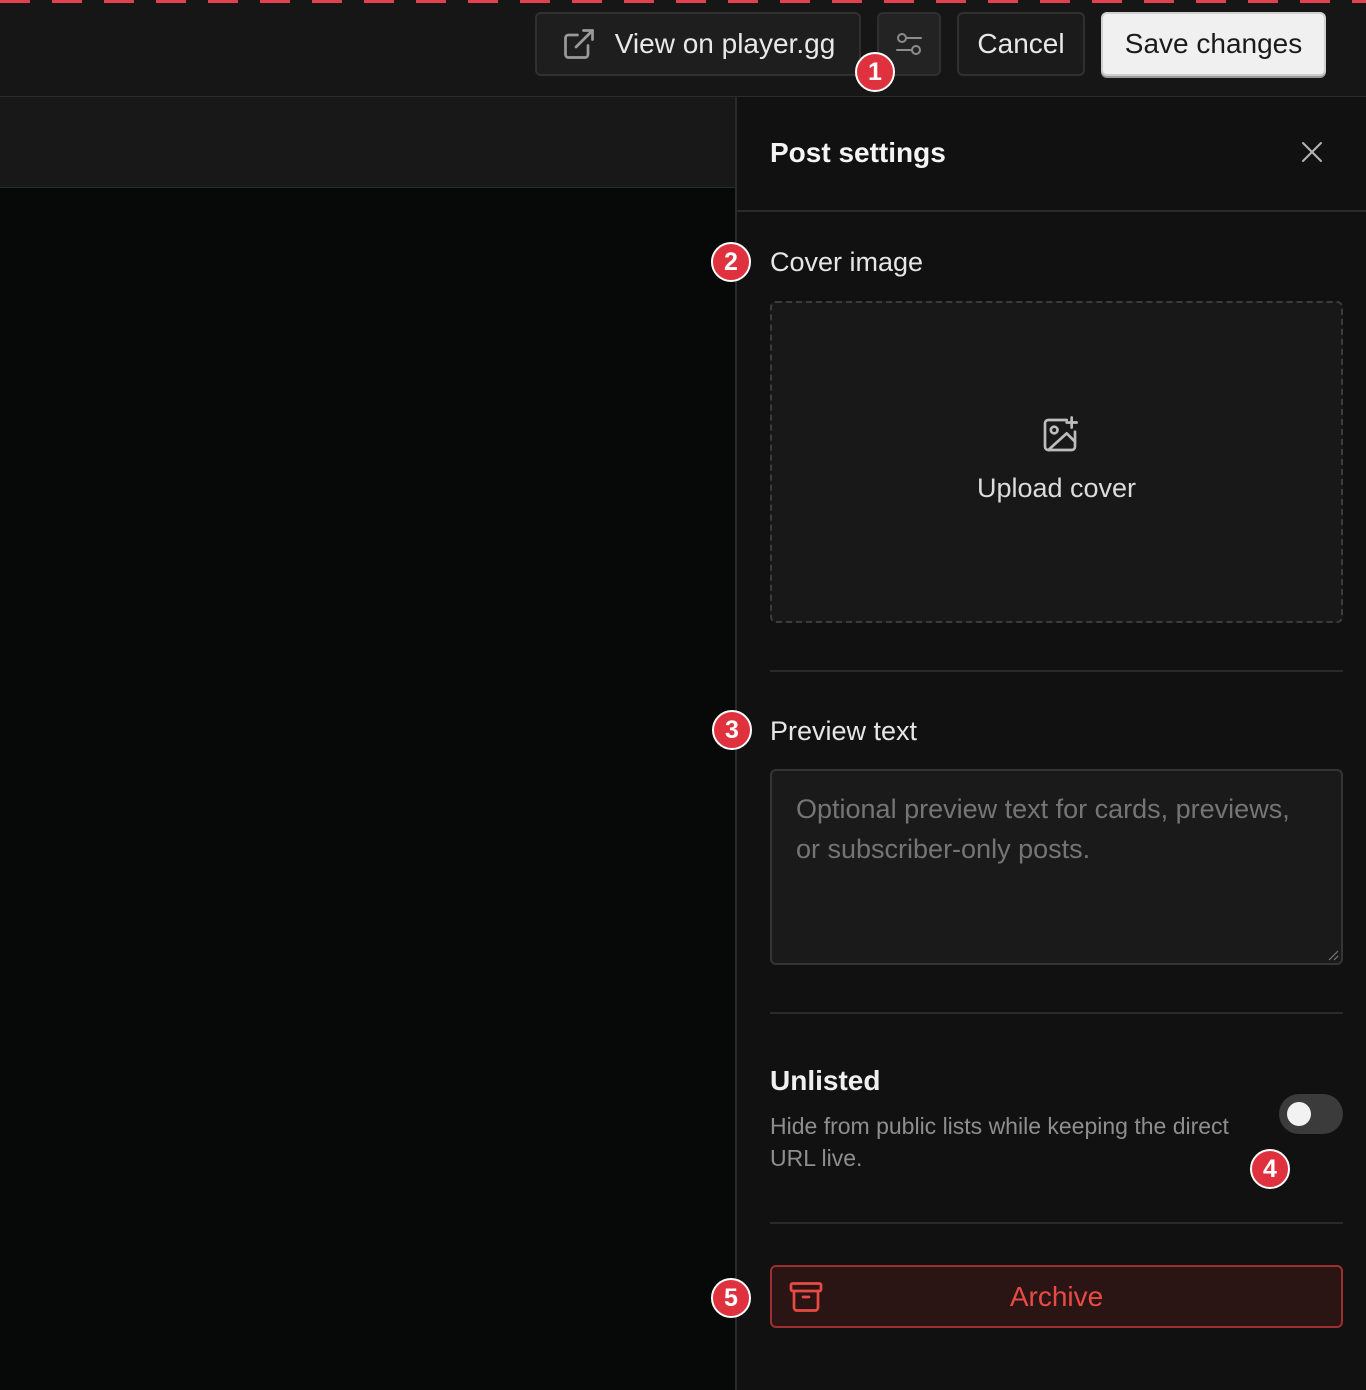  What do you see at coordinates (825, 1080) in the screenshot?
I see `unlisted-title: Unlisted` at bounding box center [825, 1080].